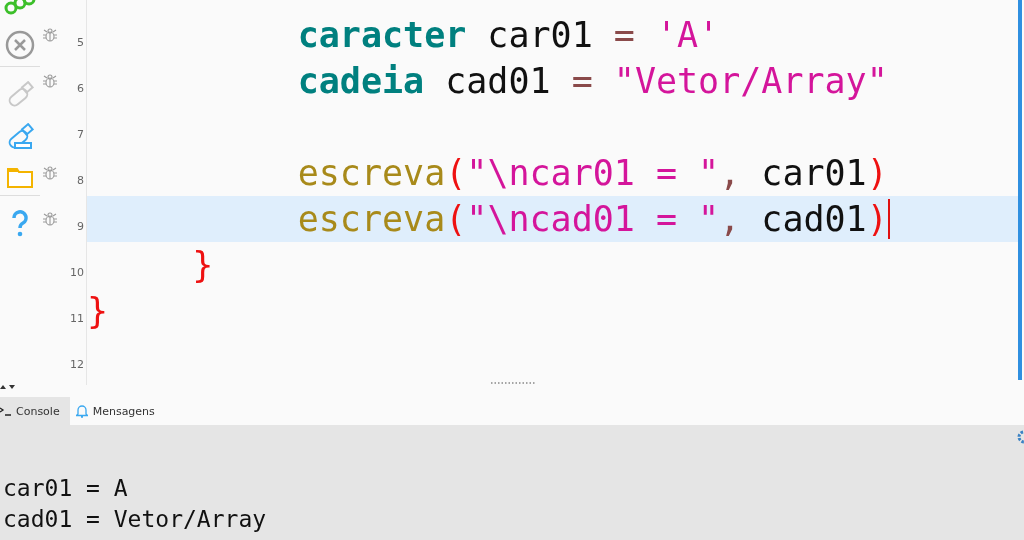  I want to click on line-number: 5, so click(80, 42).